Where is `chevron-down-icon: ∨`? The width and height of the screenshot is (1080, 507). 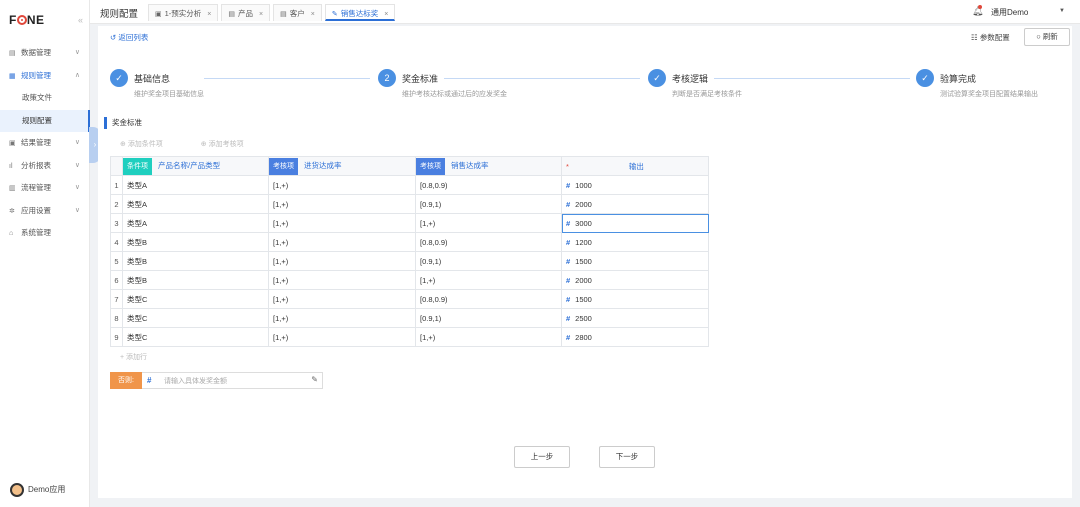 chevron-down-icon: ∨ is located at coordinates (77, 142).